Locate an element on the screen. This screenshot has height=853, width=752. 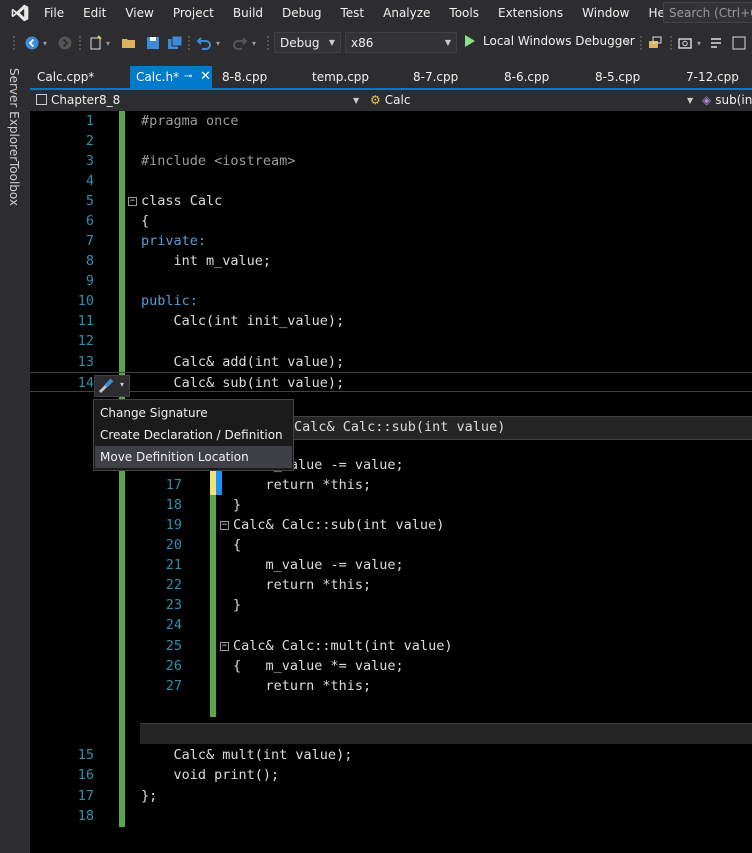
back-dropdown-icon: ▾ is located at coordinates (45, 43).